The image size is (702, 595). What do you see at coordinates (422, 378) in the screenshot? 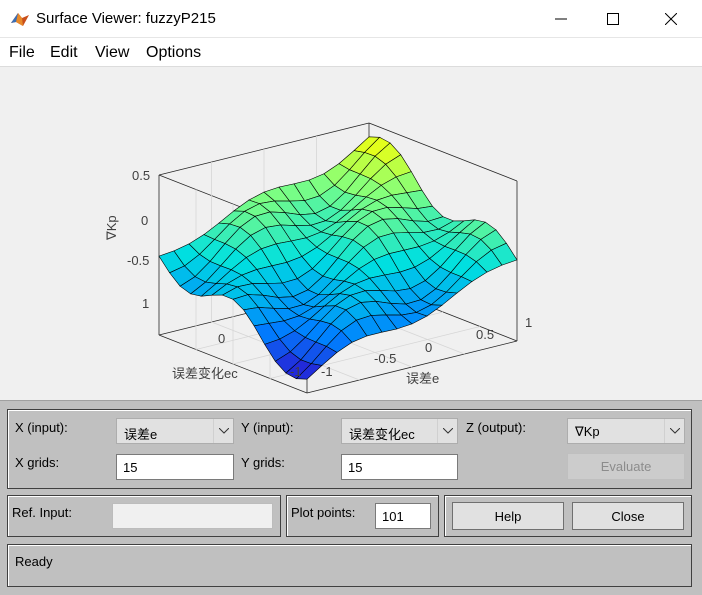
I see `x-axis-label: 误差e` at bounding box center [422, 378].